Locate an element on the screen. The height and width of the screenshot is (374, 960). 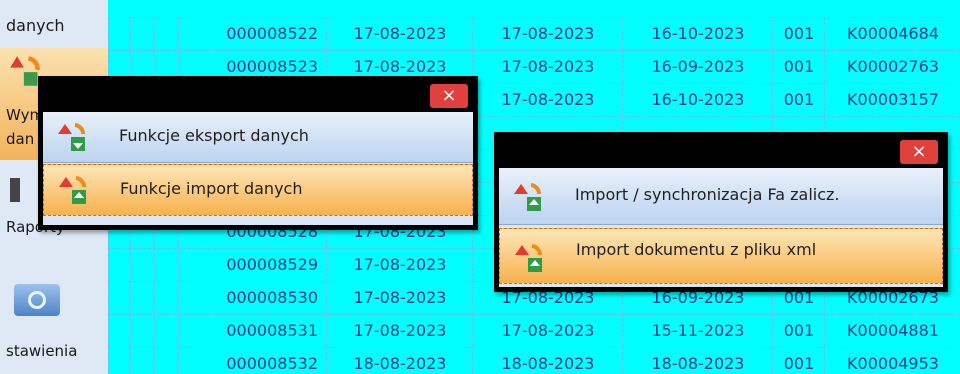
table-cell-client: K00003157 is located at coordinates (892, 99).